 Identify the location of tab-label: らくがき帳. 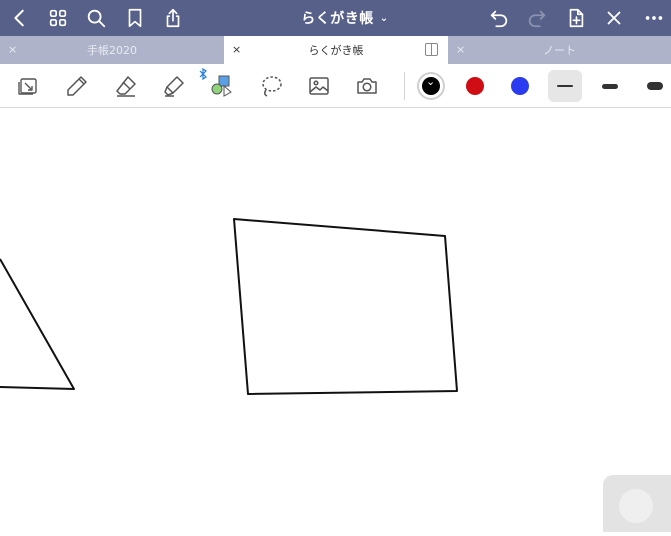
(336, 50).